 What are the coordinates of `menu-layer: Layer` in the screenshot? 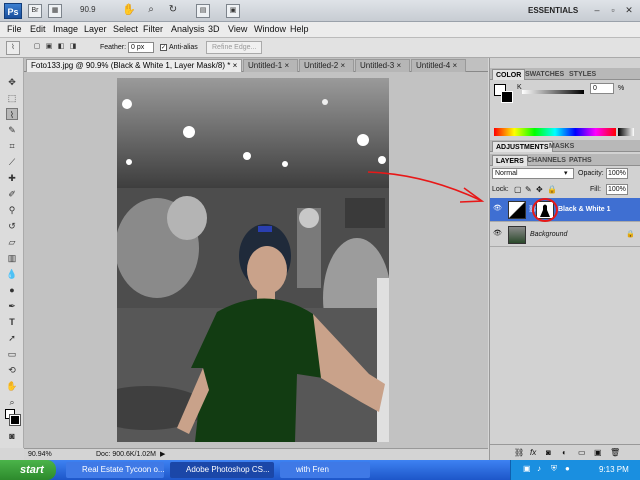 It's located at (95, 29).